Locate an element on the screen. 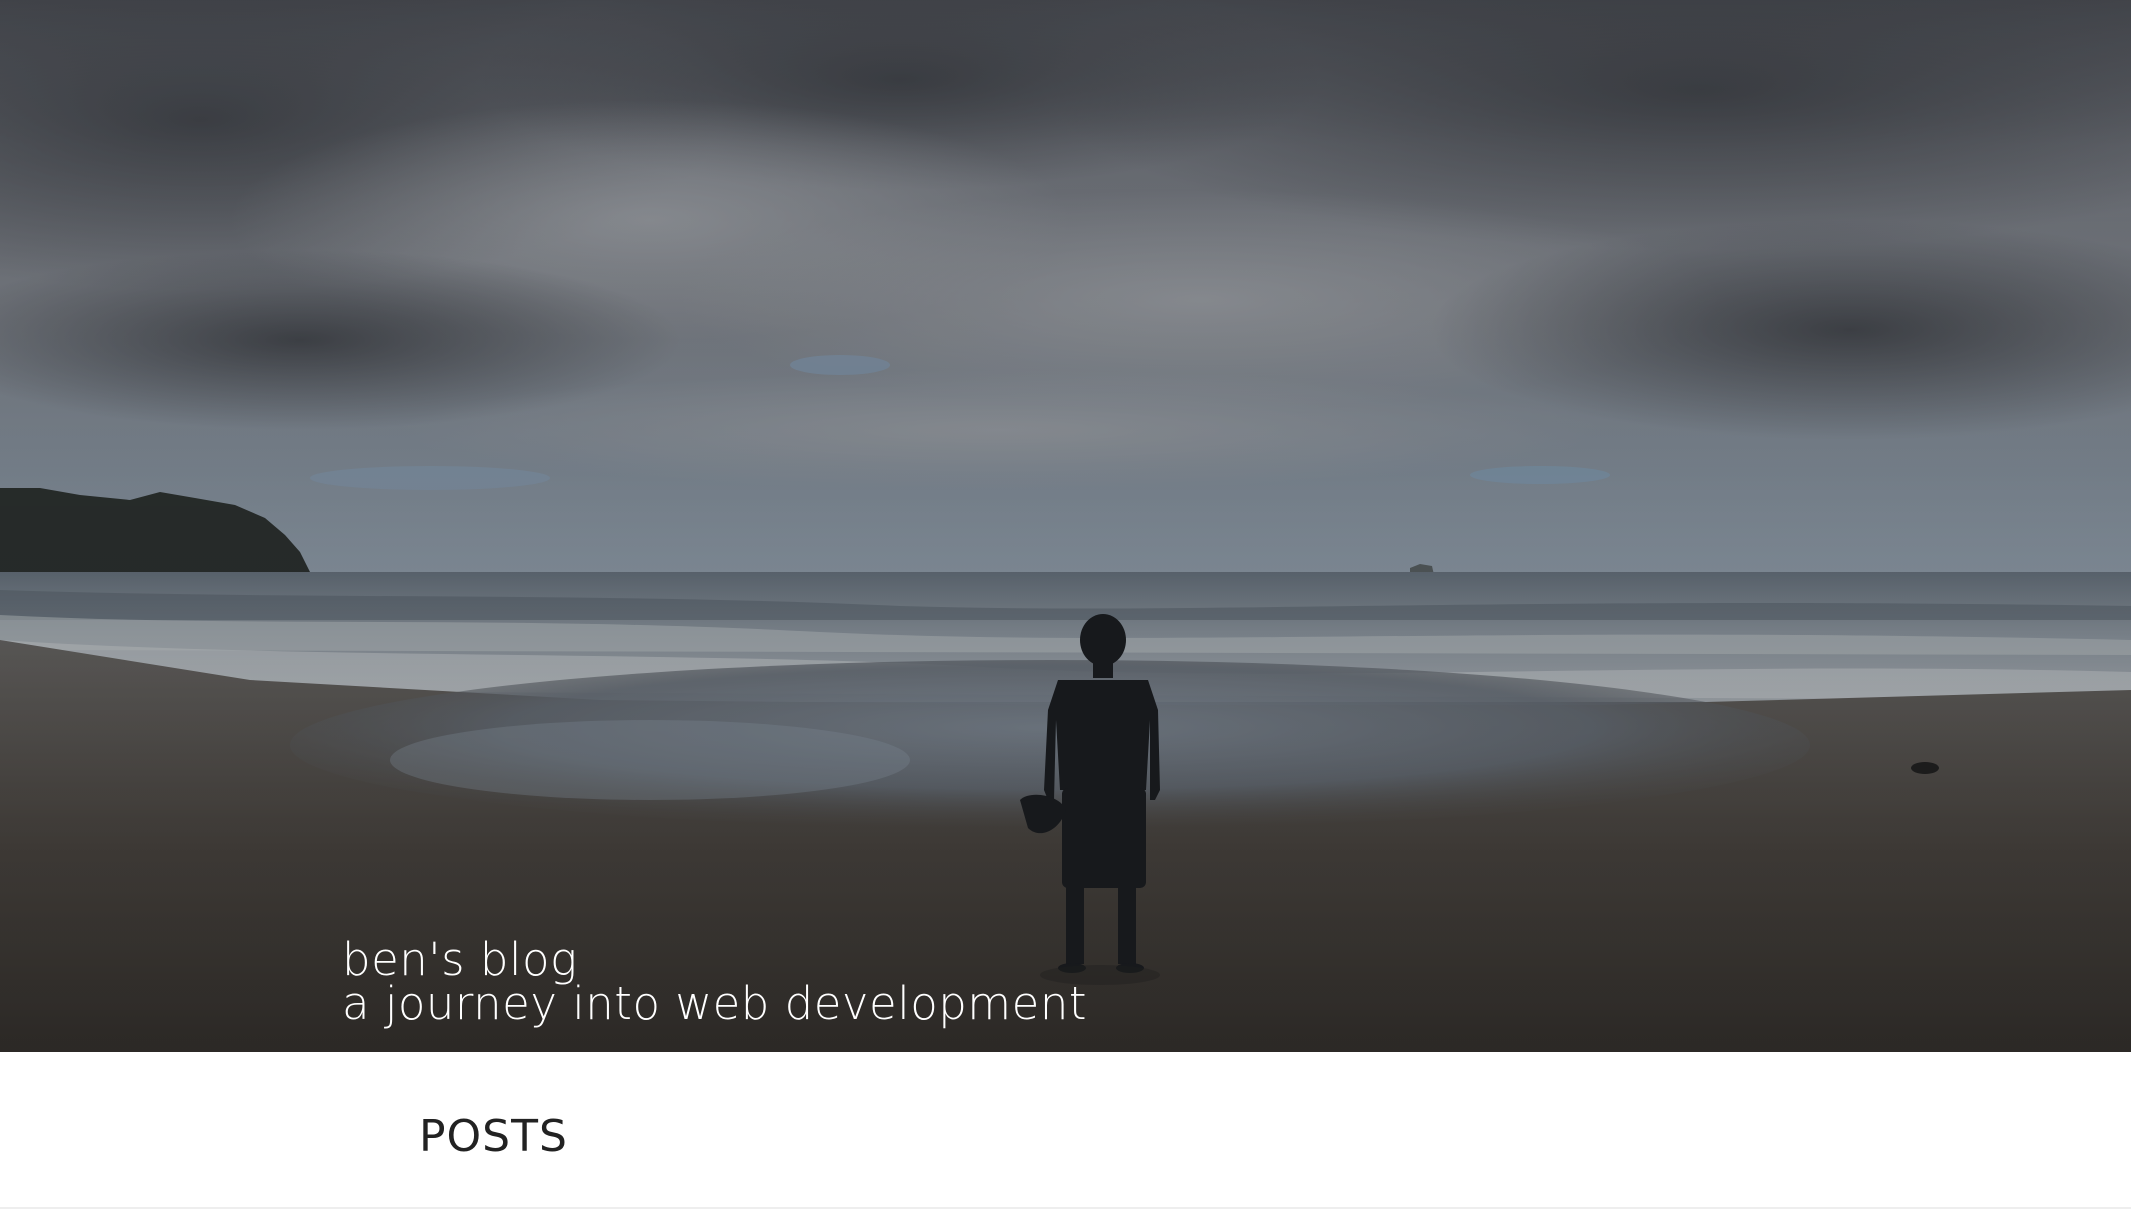  blog-subtitle: a journey into web development is located at coordinates (714, 1003).